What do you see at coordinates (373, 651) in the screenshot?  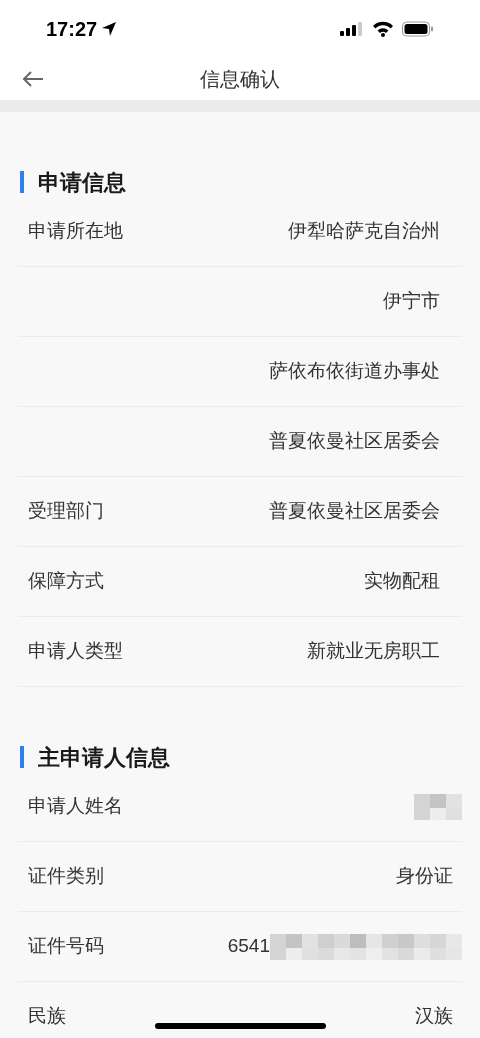 I see `field-value: 新就业无房职工` at bounding box center [373, 651].